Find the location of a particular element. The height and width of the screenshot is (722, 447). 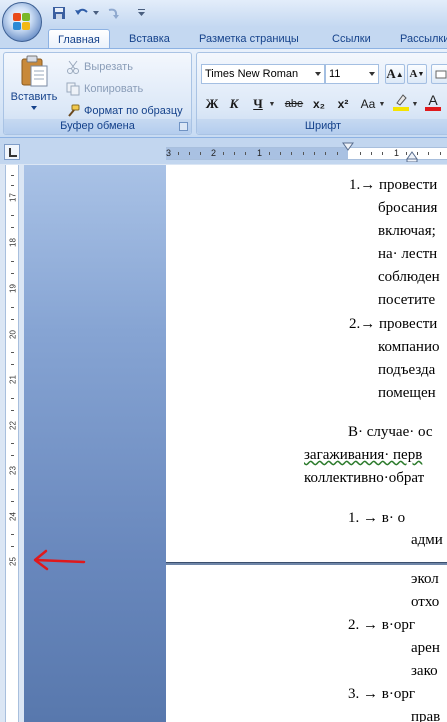

title-bar is located at coordinates (223, 13).